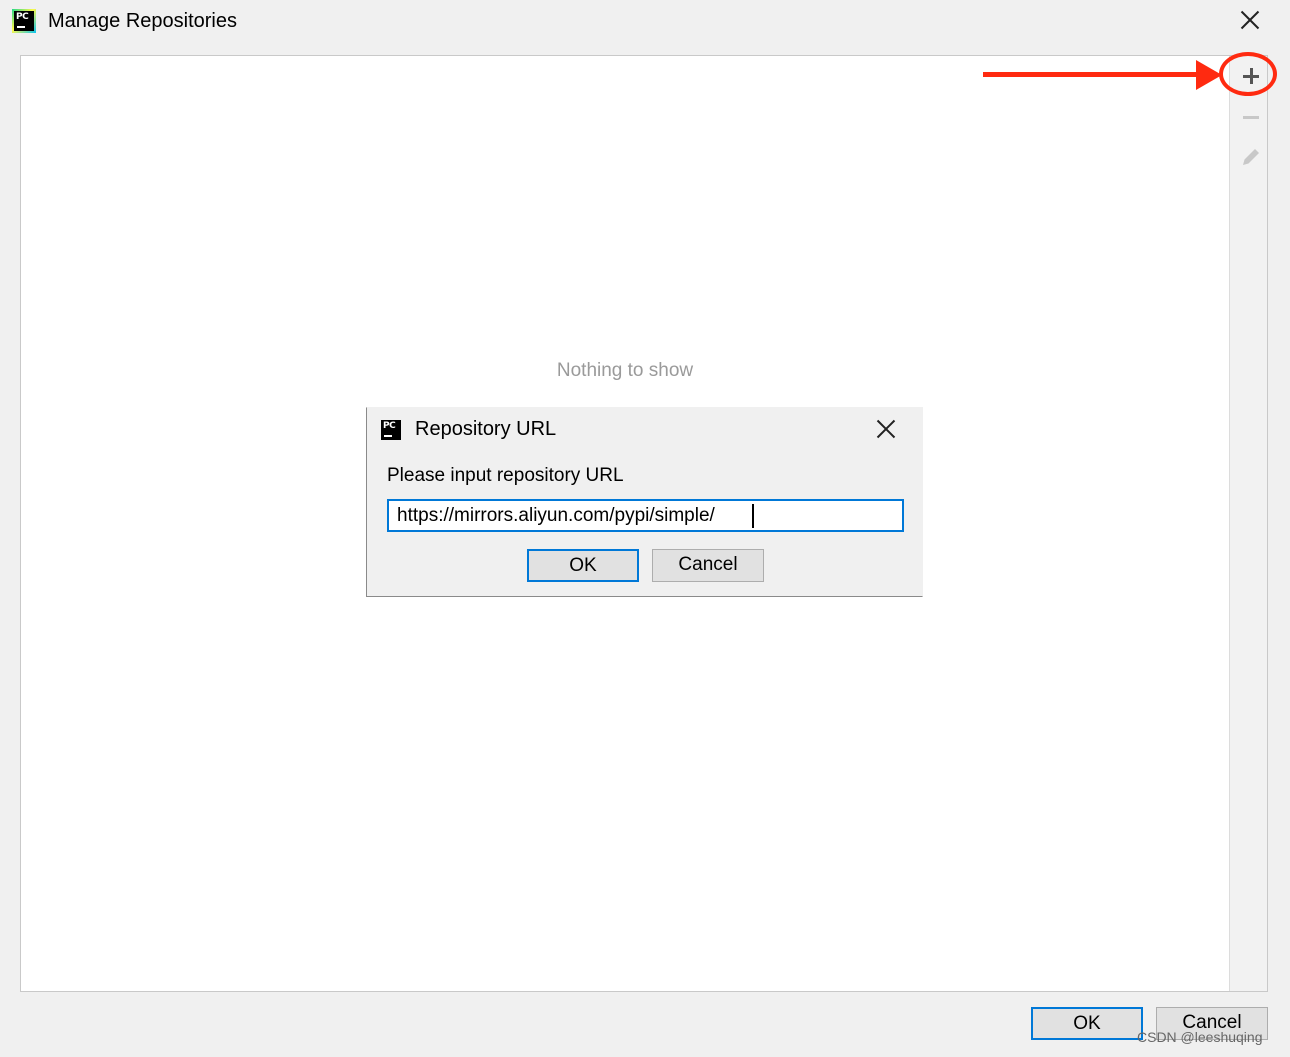 Image resolution: width=1290 pixels, height=1057 pixels. Describe the element at coordinates (753, 516) in the screenshot. I see `text-caret` at that location.